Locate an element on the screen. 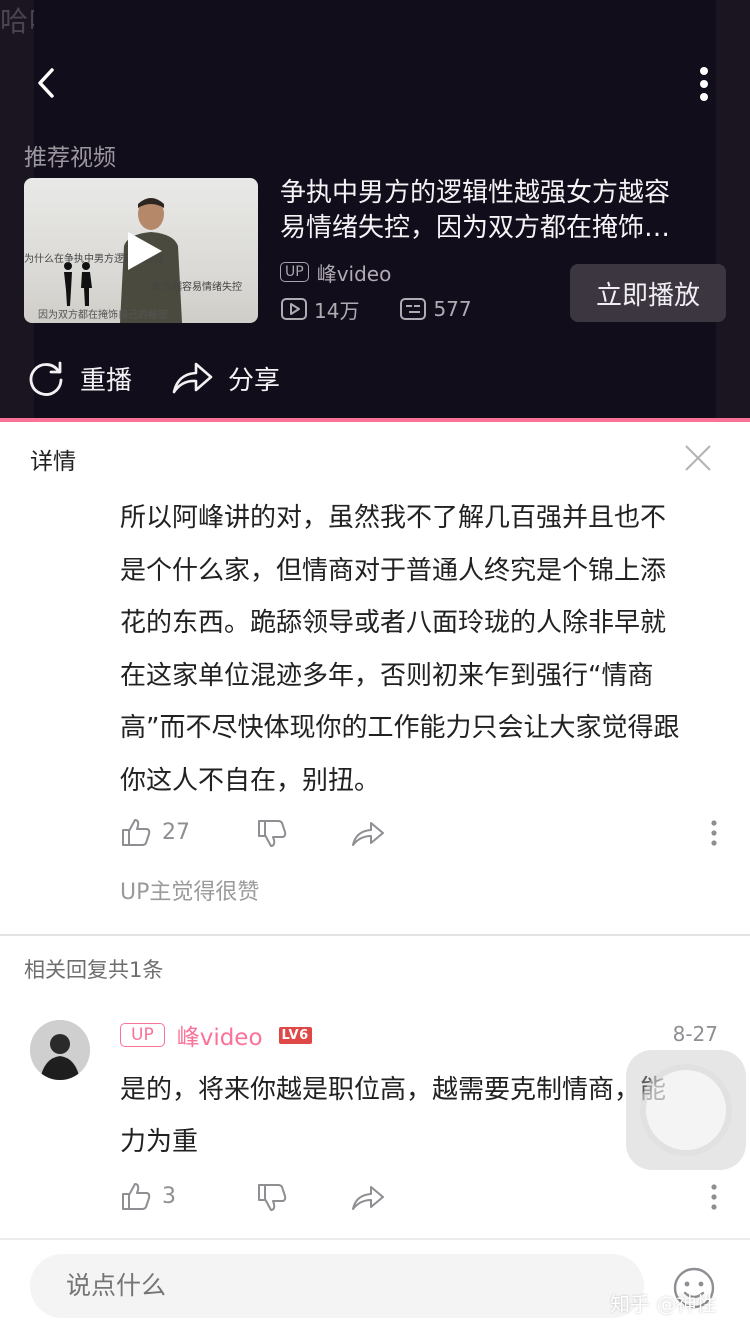  comment-line: 花的东西。跪舔领导或者八面玲珑的人除非早就 is located at coordinates (393, 623).